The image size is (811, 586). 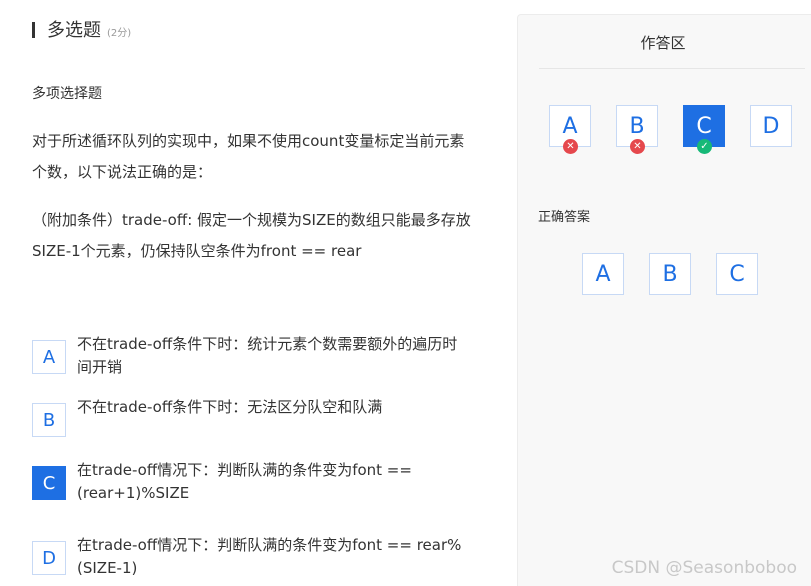 I want to click on correct-answer-c: C, so click(x=737, y=274).